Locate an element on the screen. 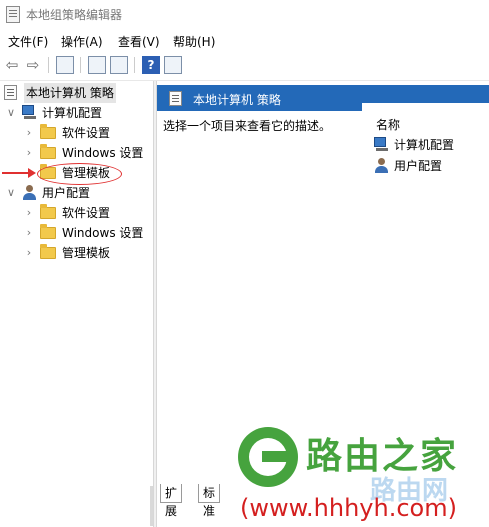 The width and height of the screenshot is (489, 527). highlight-oval is located at coordinates (79, 174).